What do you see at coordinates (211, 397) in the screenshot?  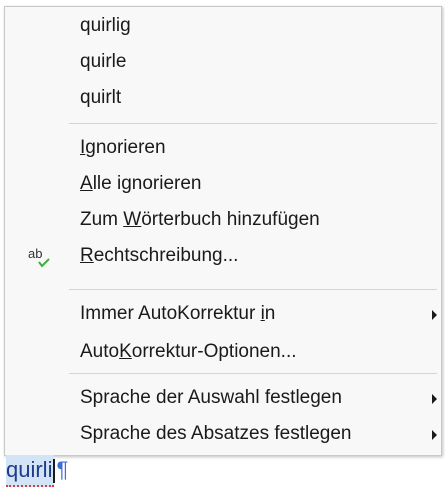 I see `set-language-selection-label: Sprache der Auswahl festlegen` at bounding box center [211, 397].